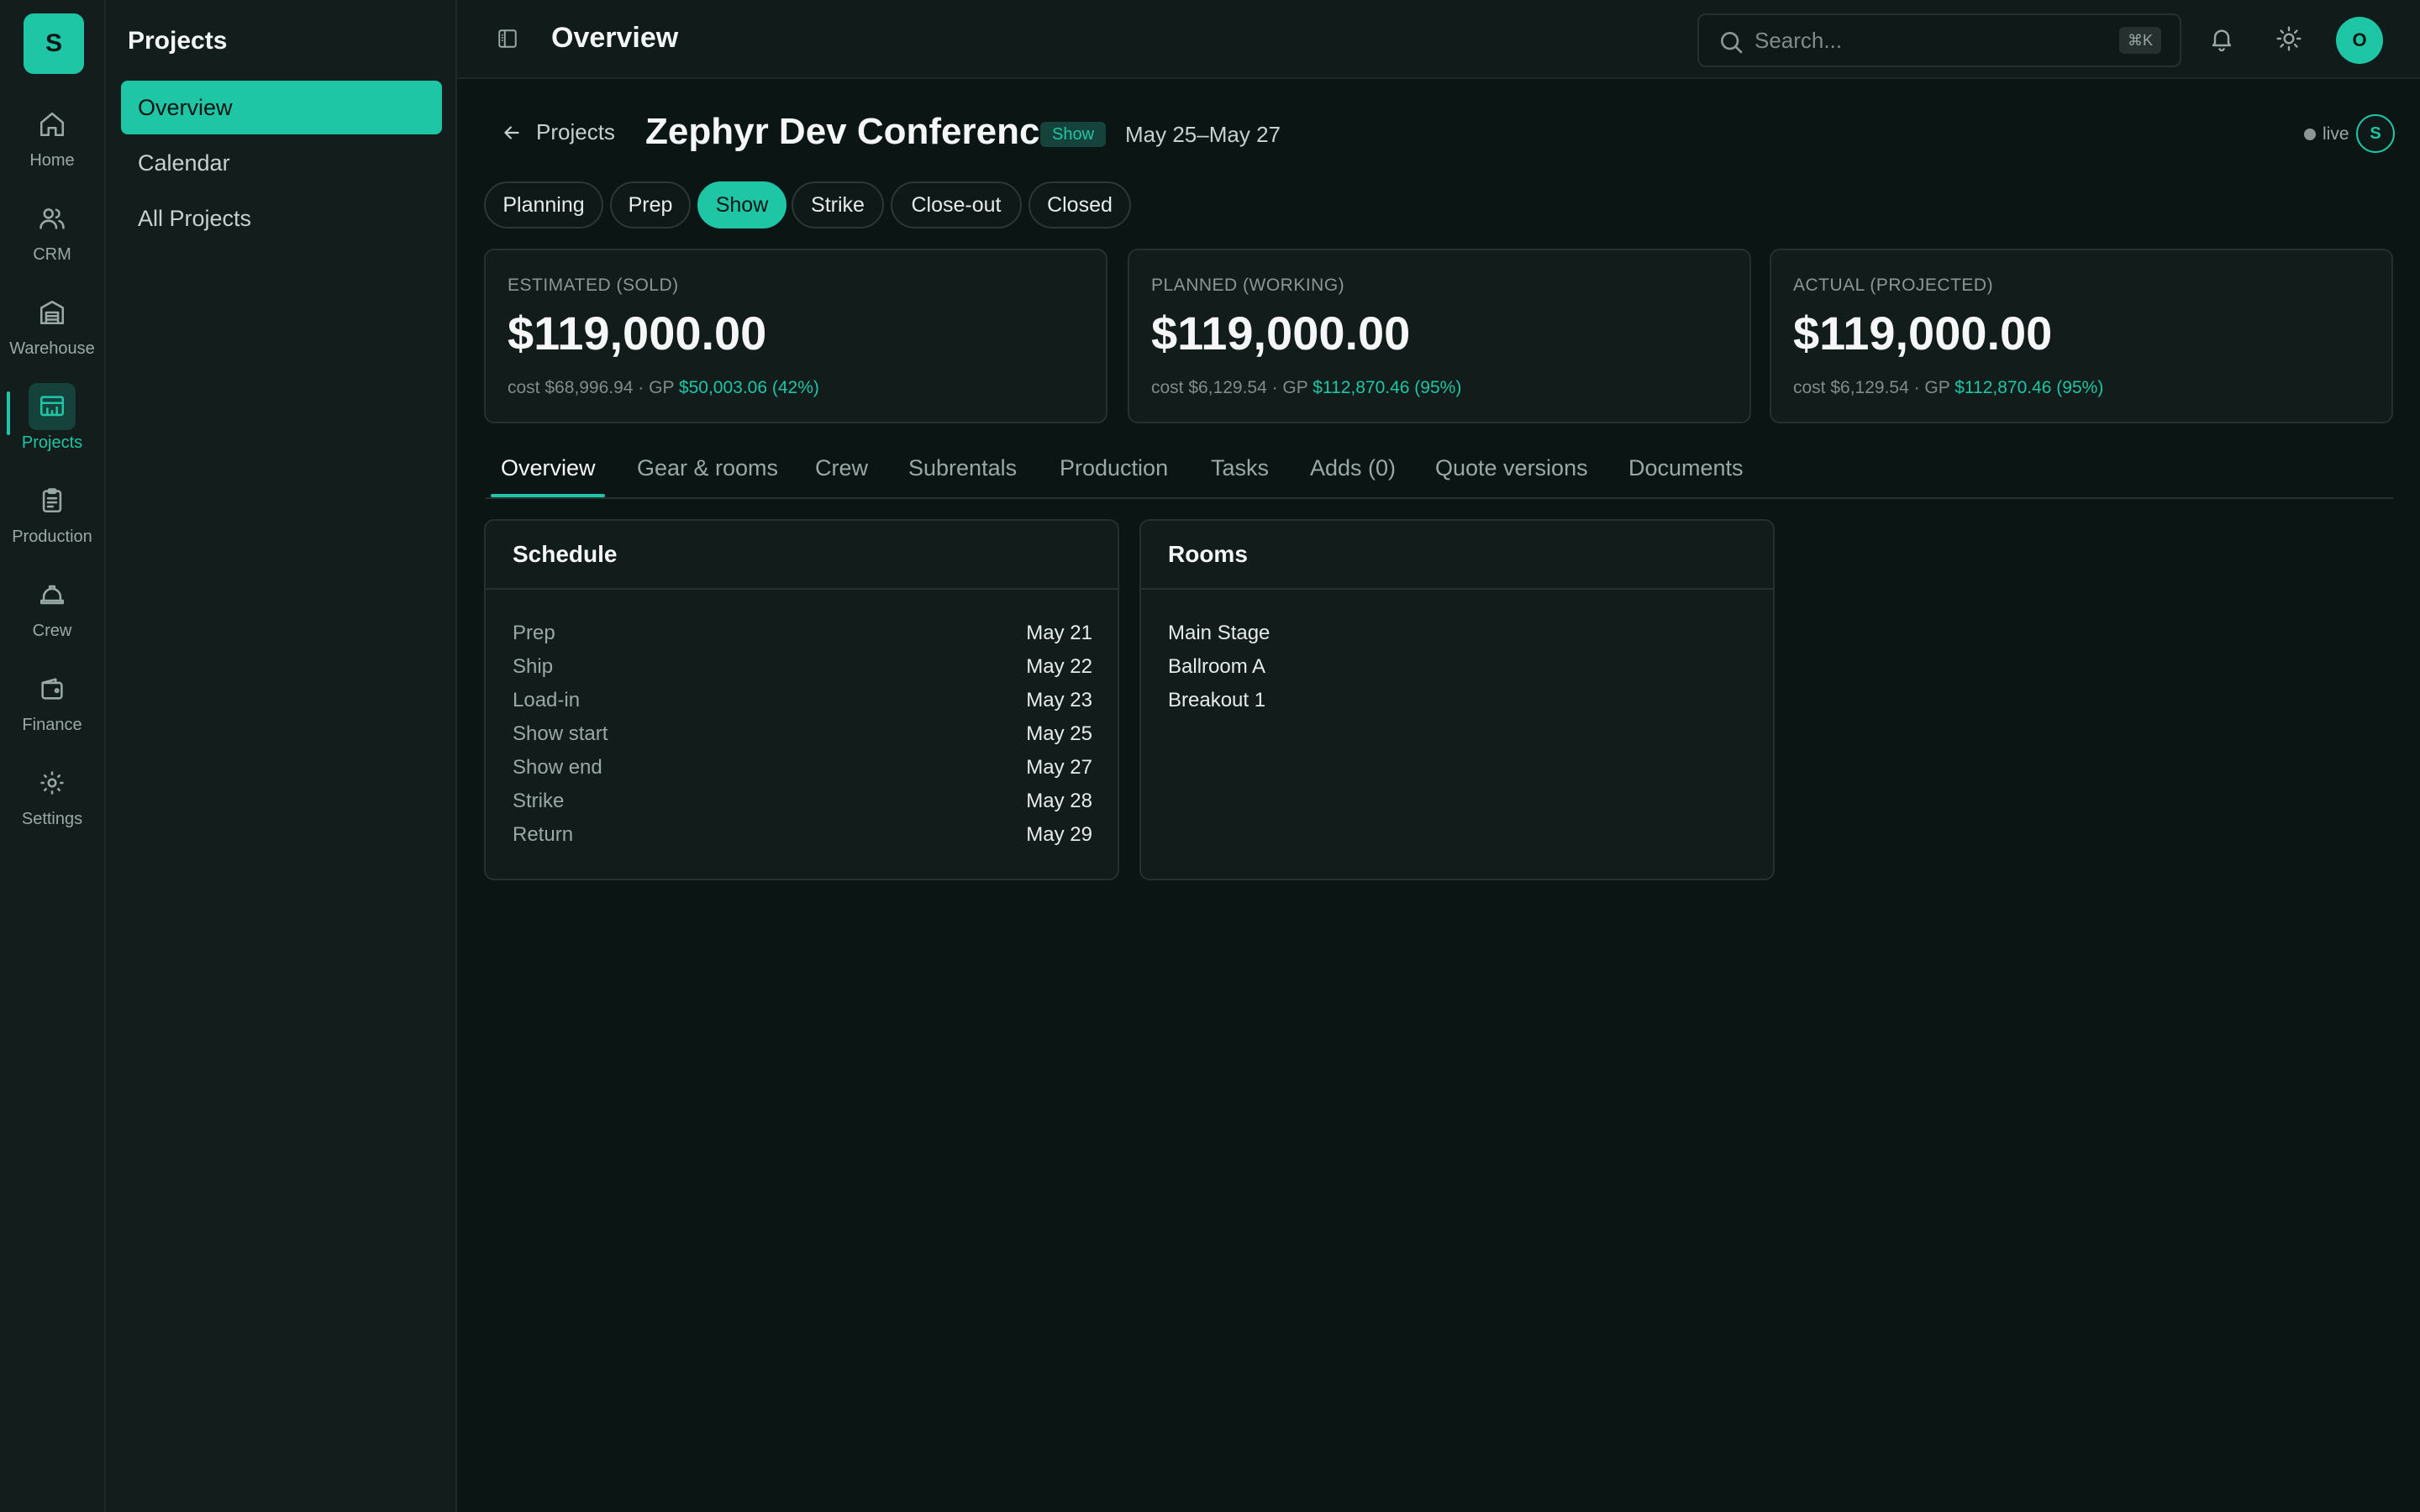 The image size is (2420, 1512). Describe the element at coordinates (663, 388) in the screenshot. I see `financial-cost-line: cost $68,996.94 · GP $50,003.06 (42%)` at that location.